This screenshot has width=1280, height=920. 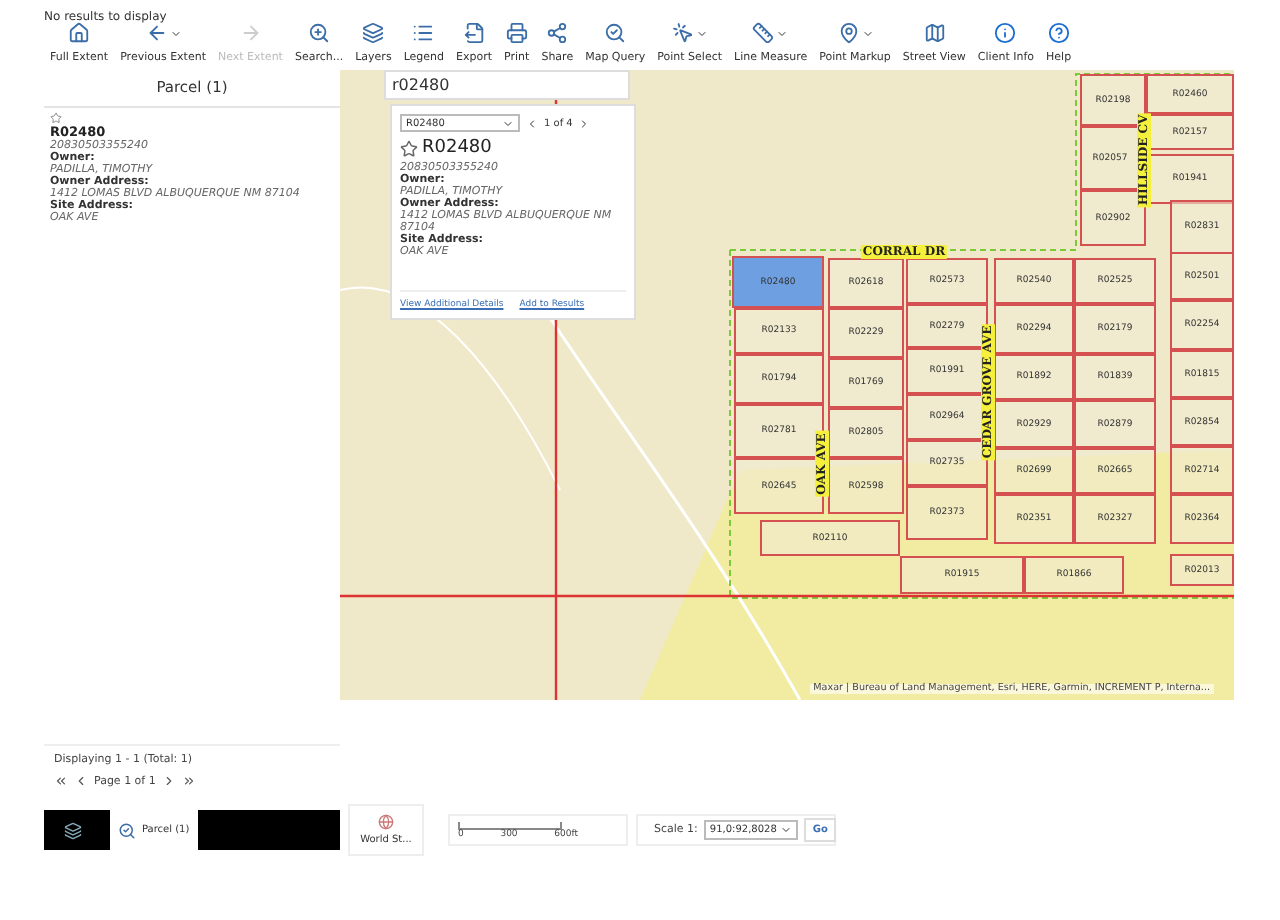 What do you see at coordinates (1058, 33) in the screenshot?
I see `help-icon` at bounding box center [1058, 33].